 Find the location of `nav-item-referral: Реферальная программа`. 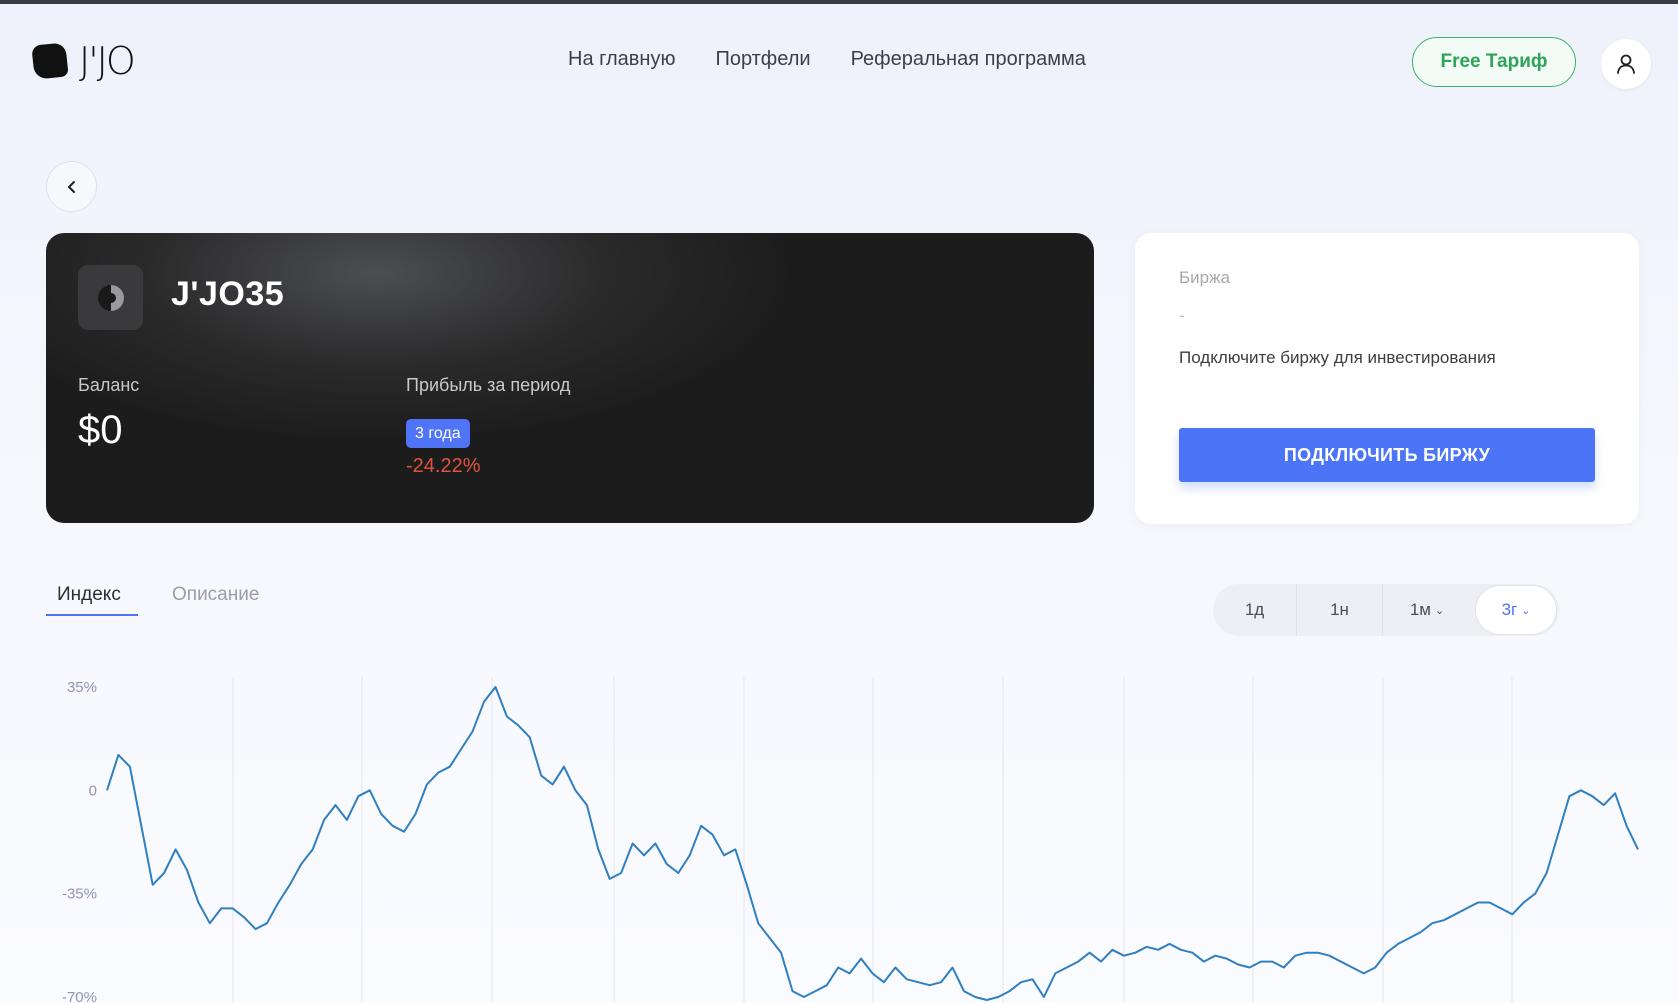

nav-item-referral: Реферальная программа is located at coordinates (968, 59).